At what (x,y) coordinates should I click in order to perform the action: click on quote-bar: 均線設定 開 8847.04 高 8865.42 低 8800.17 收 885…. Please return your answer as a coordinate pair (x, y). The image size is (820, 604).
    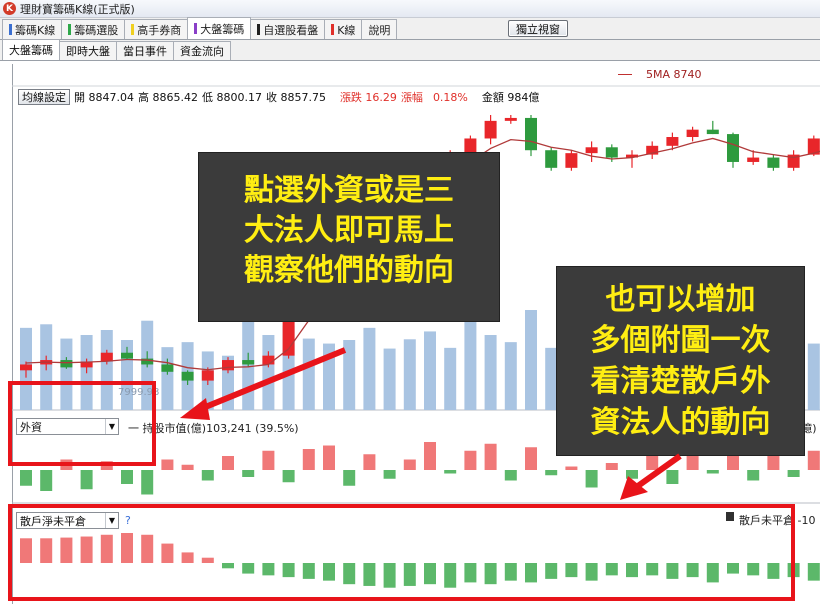
    Looking at the image, I should click on (280, 97).